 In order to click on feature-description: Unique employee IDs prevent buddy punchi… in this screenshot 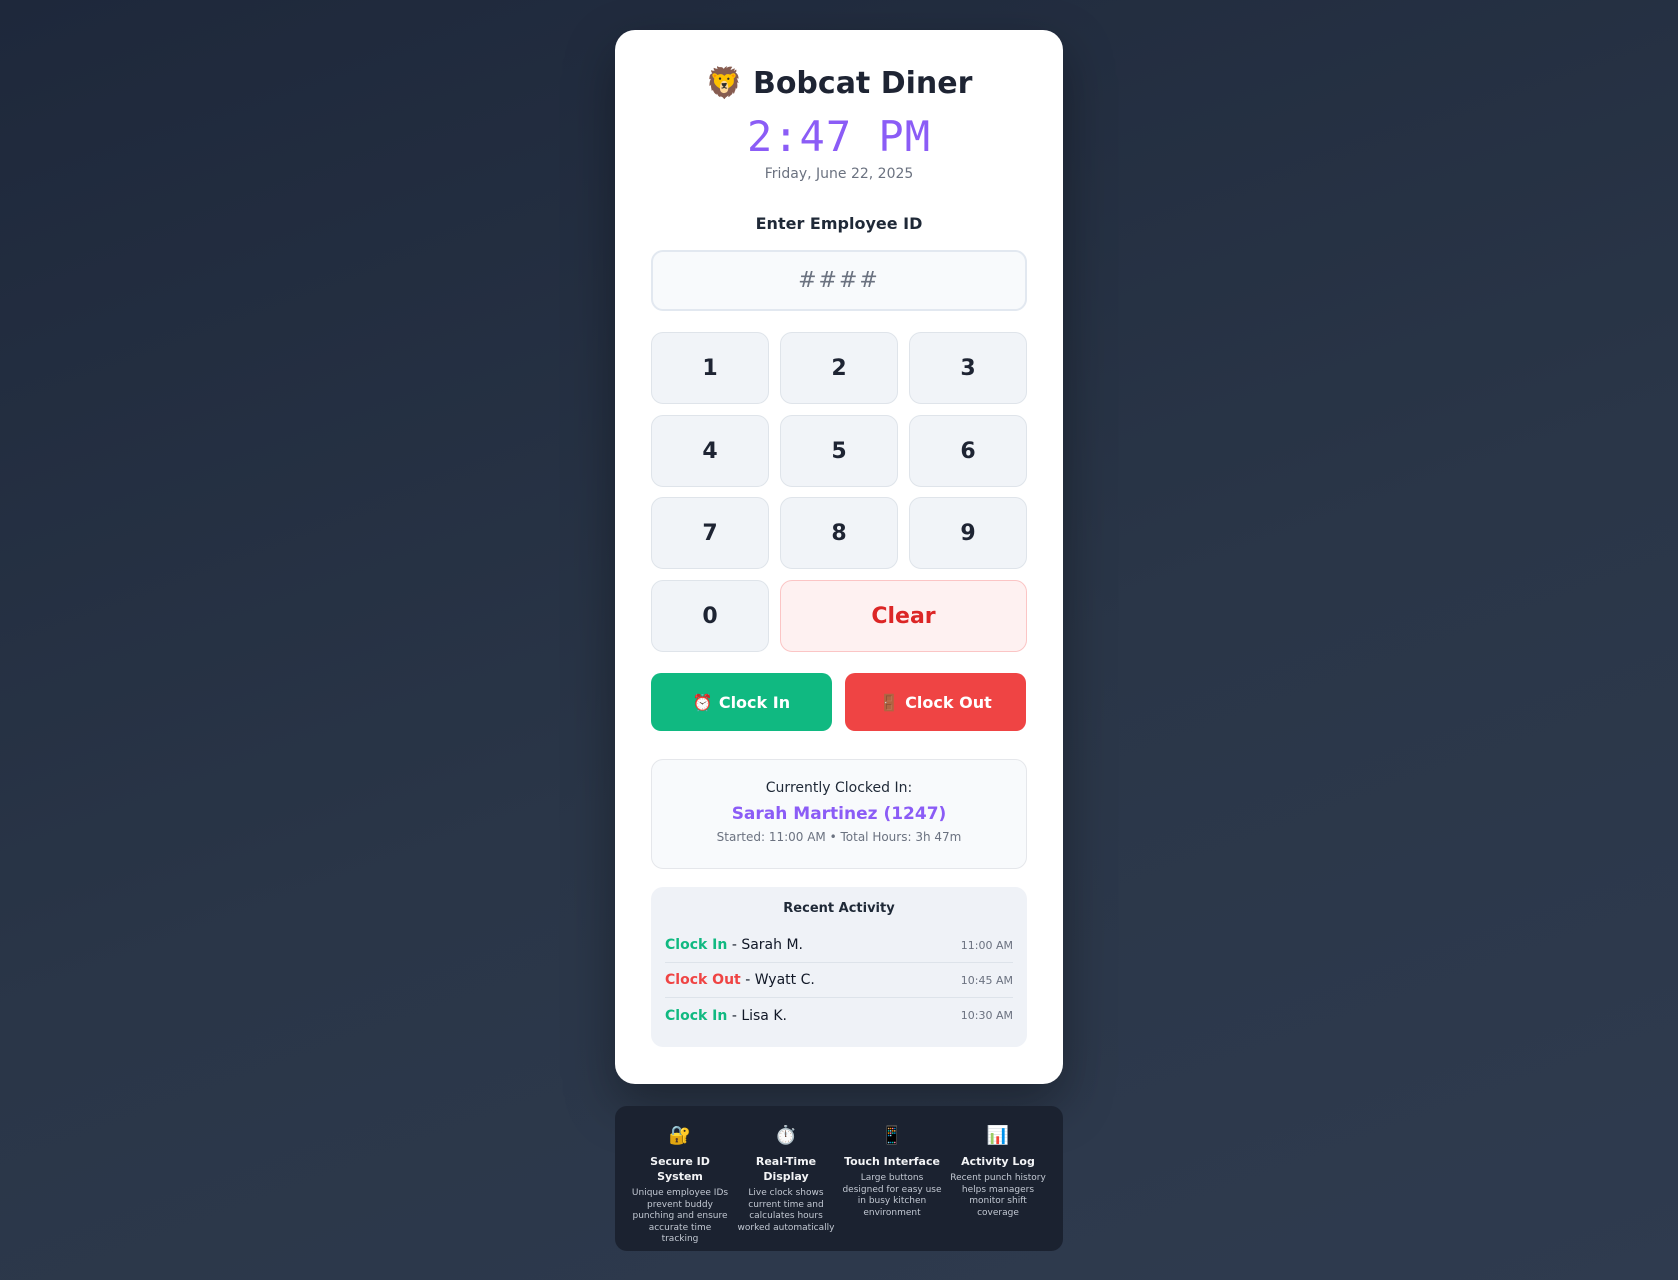, I will do `click(680, 1216)`.